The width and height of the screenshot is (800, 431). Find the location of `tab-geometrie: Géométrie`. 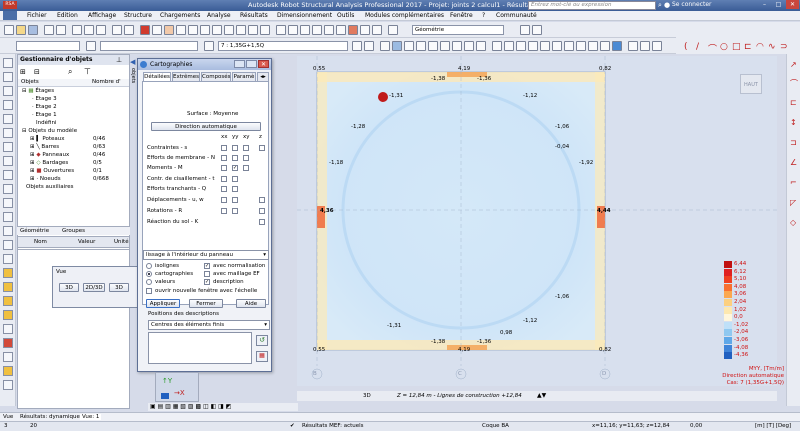

tab-geometrie: Géométrie is located at coordinates (34, 231).